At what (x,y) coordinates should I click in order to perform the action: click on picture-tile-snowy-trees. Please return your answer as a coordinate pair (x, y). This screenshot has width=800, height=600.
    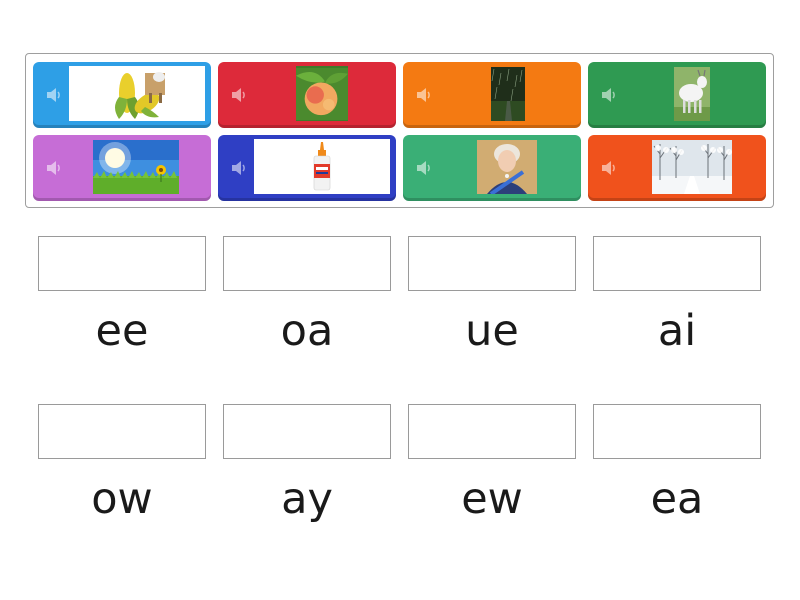
    Looking at the image, I should click on (677, 168).